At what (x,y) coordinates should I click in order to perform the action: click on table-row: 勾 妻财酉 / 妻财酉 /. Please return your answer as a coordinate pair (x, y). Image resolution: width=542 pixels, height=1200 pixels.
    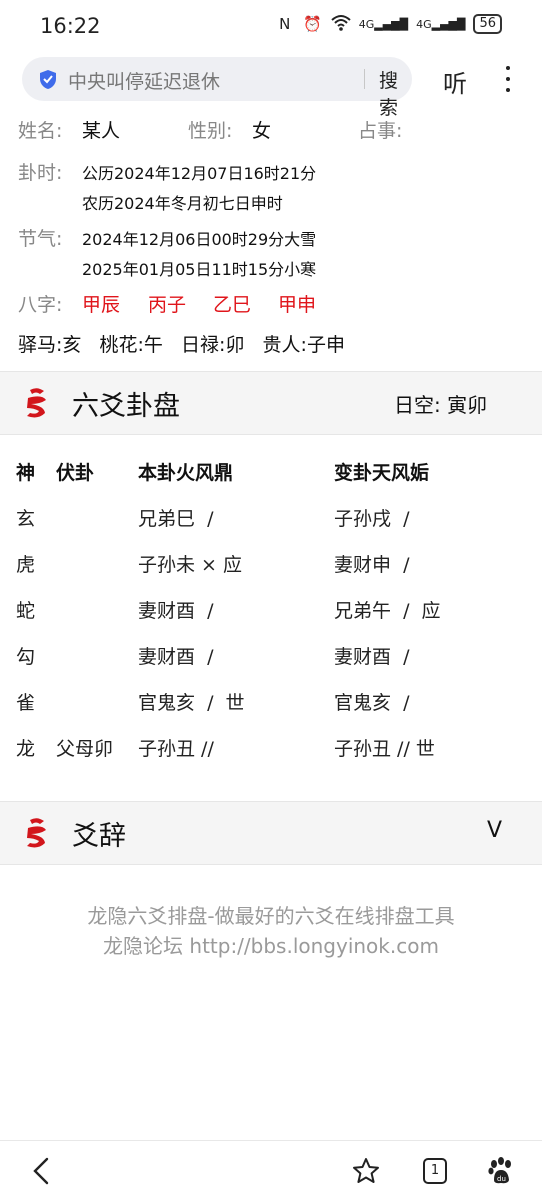
    Looking at the image, I should click on (271, 662).